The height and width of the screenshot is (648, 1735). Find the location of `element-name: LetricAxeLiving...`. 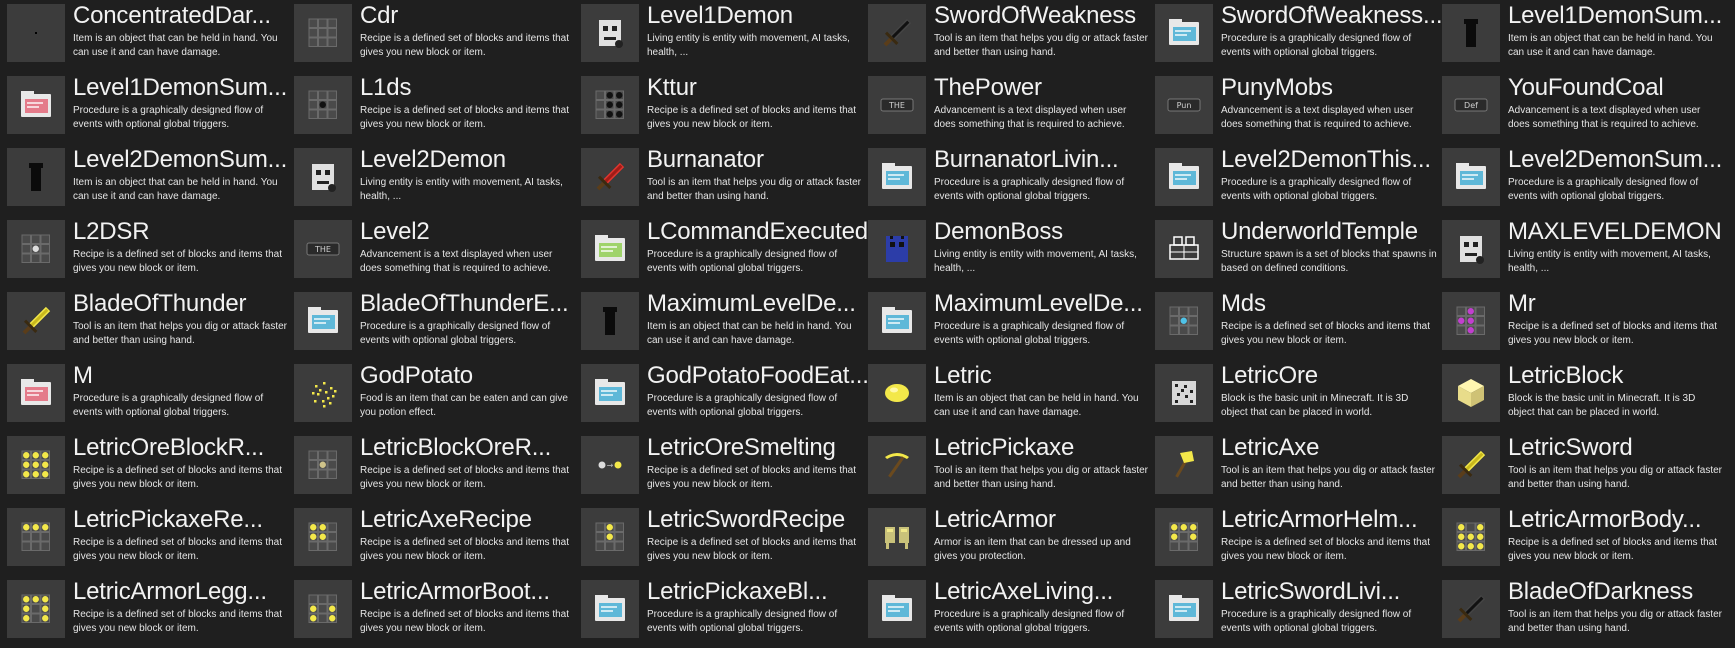

element-name: LetricAxeLiving... is located at coordinates (1024, 591).